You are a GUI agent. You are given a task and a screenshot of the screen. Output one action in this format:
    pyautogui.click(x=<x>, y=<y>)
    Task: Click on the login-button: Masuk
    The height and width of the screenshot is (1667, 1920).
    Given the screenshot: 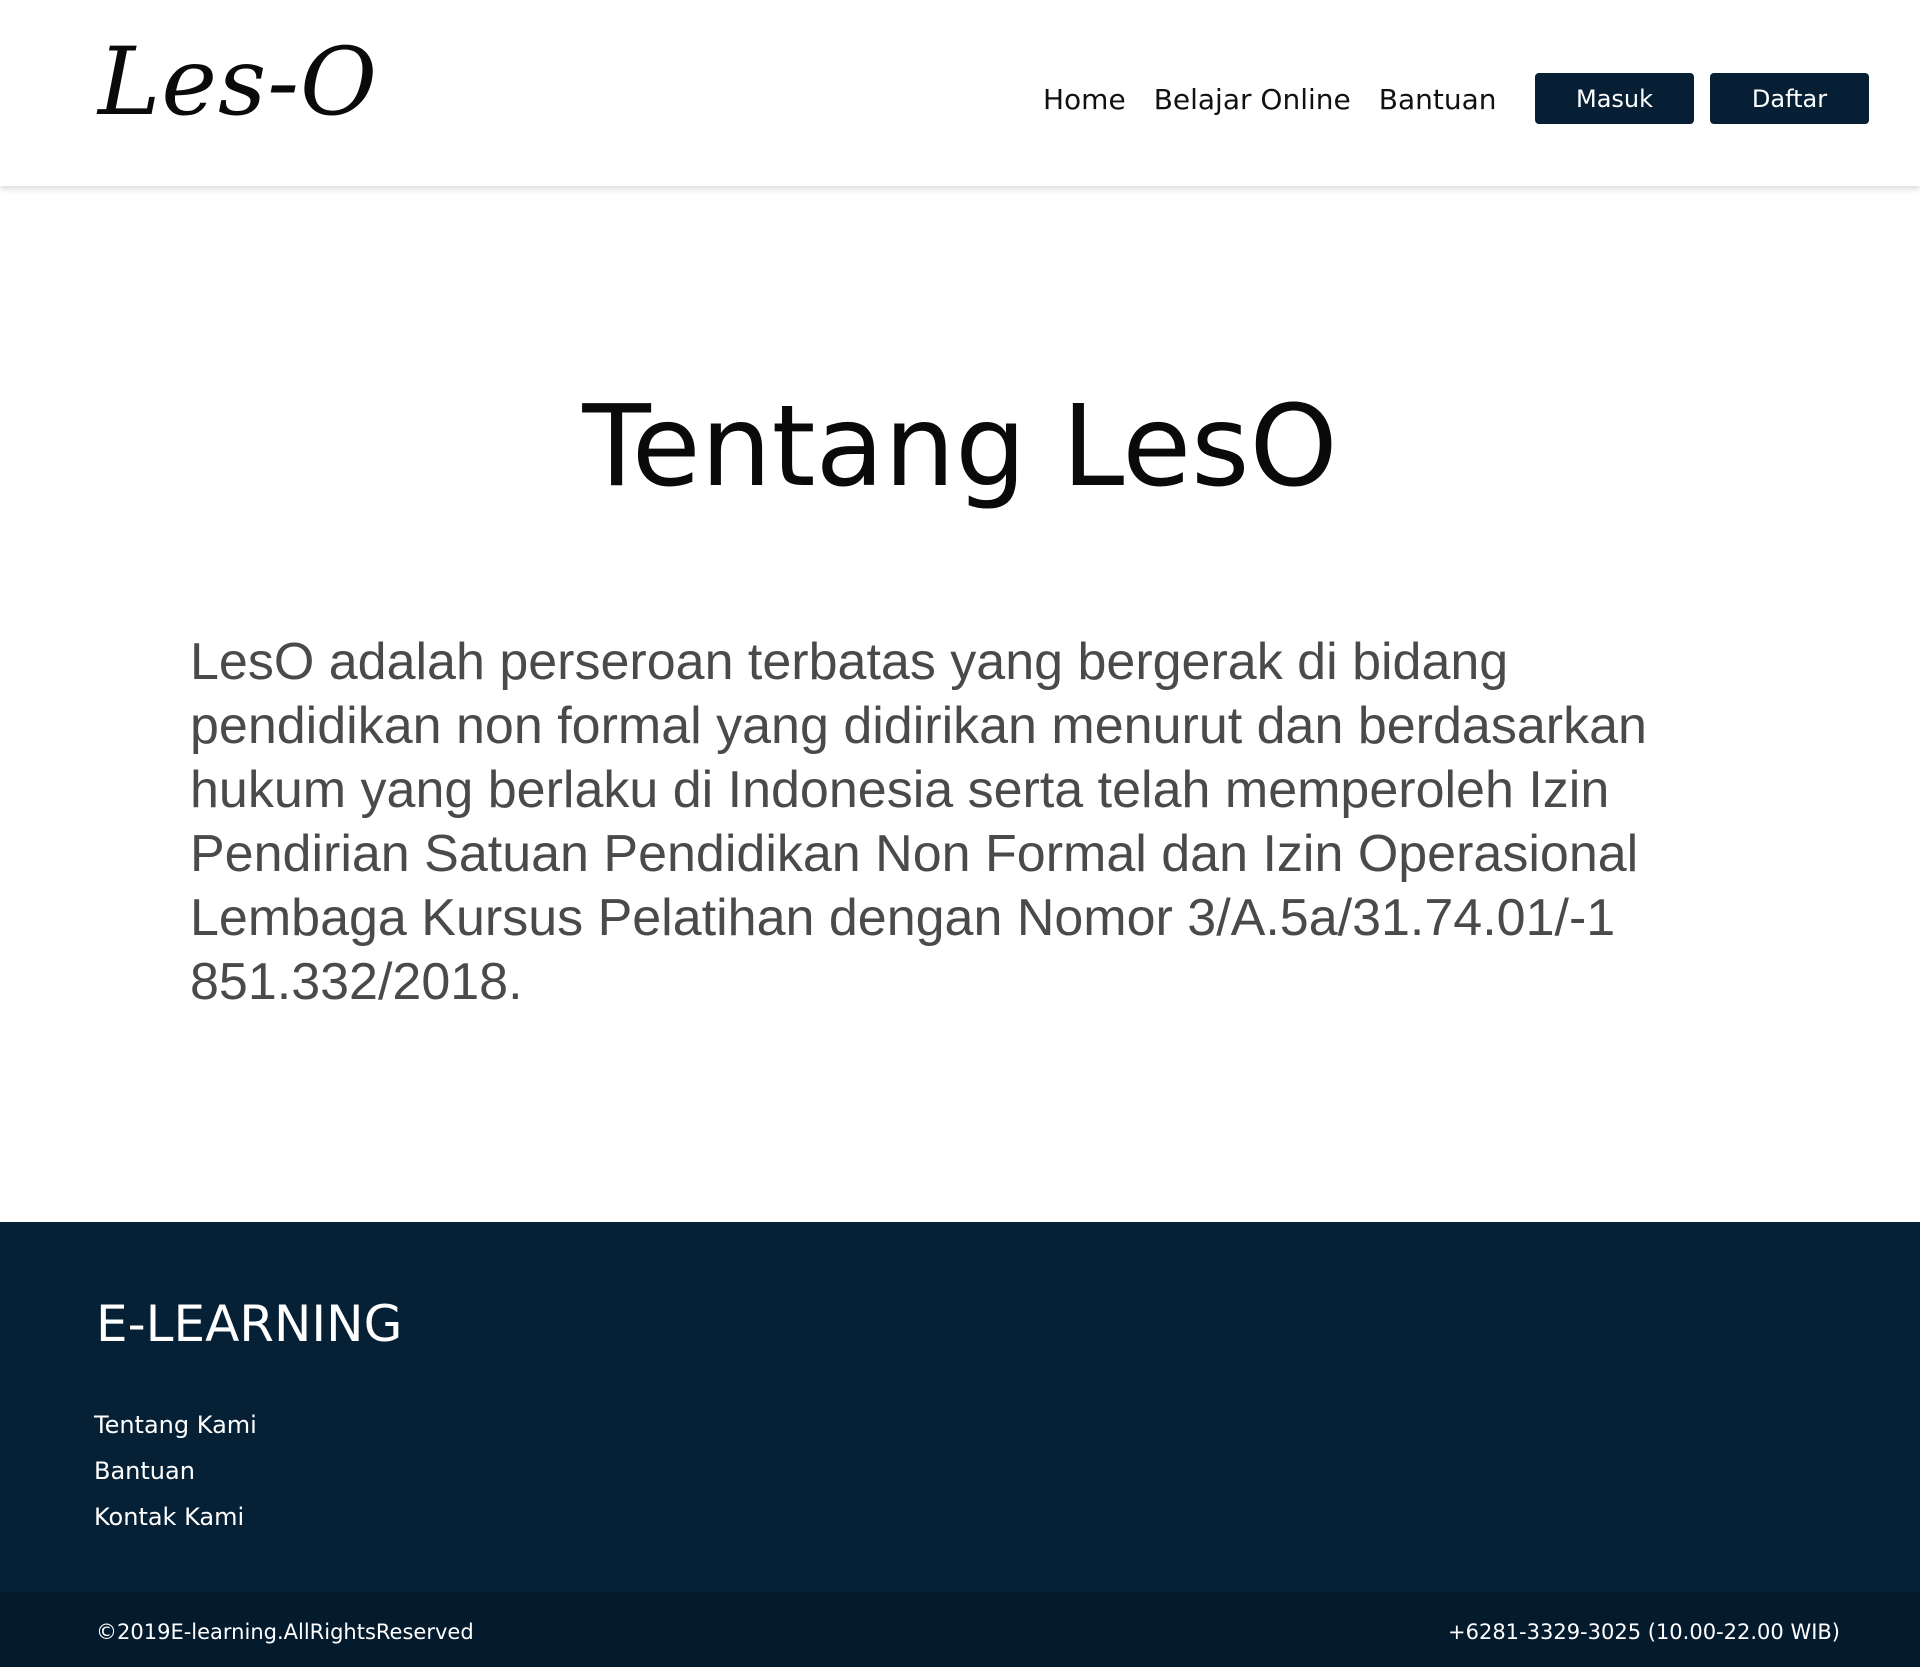 What is the action you would take?
    pyautogui.click(x=1614, y=98)
    